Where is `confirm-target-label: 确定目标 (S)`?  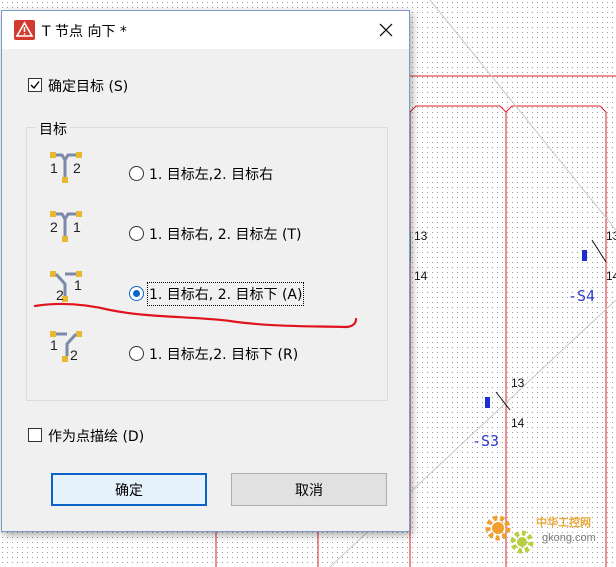
confirm-target-label: 确定目标 (S) is located at coordinates (88, 86).